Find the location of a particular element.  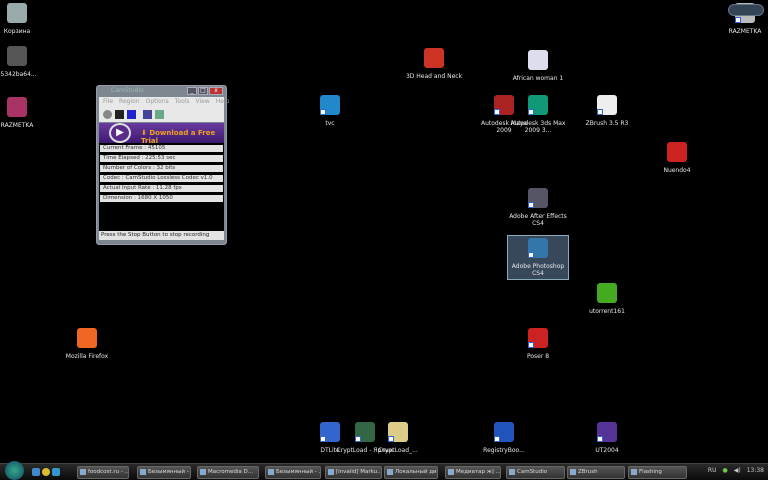

desktop-icon-label: African woman 1 is located at coordinates (538, 78).